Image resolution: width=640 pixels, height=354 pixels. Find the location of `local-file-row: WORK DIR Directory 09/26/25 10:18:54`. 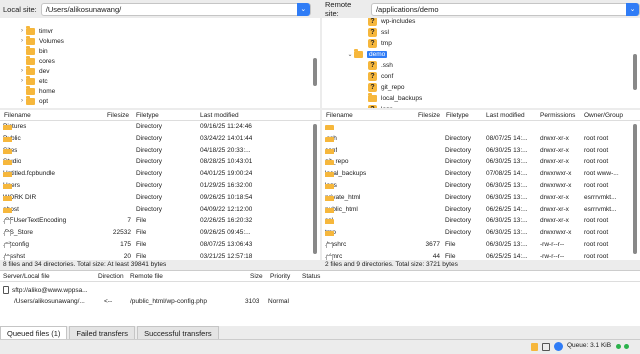

local-file-row: WORK DIR Directory 09/26/25 10:18:54 is located at coordinates (155, 198).